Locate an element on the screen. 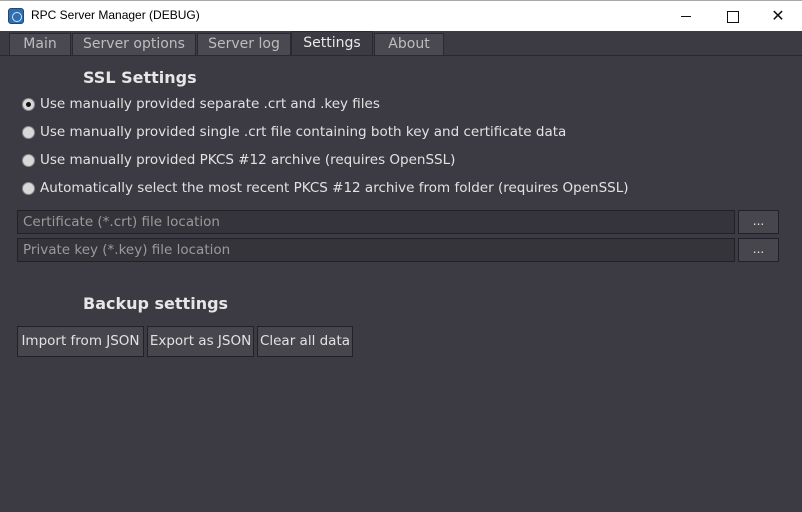  tab-main: Main is located at coordinates (40, 44).